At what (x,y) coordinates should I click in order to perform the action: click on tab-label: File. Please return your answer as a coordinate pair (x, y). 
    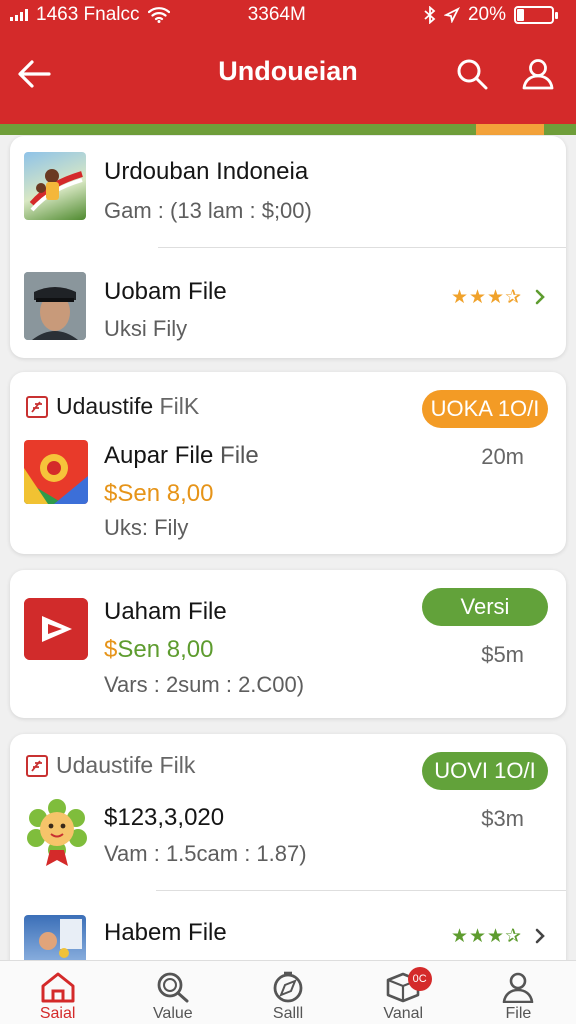
    Looking at the image, I should click on (518, 1013).